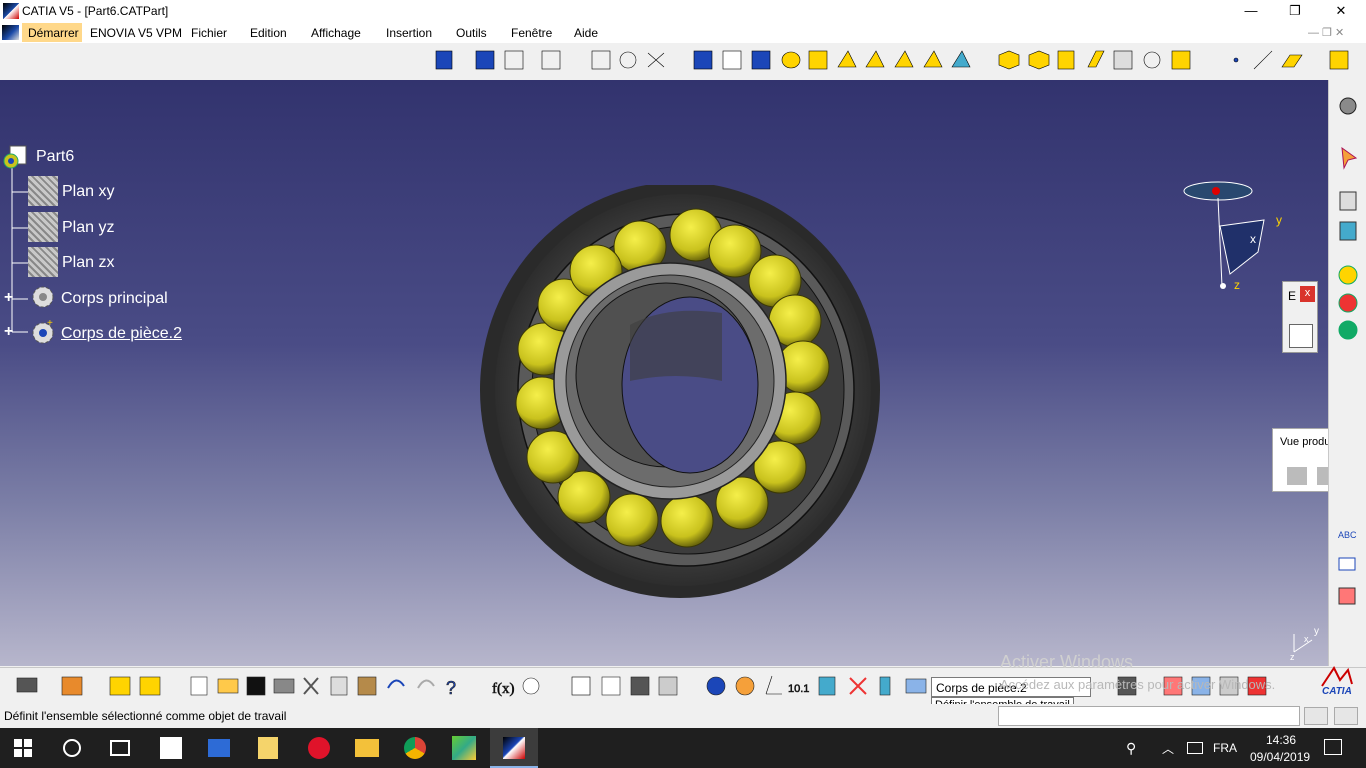 The height and width of the screenshot is (768, 1366). What do you see at coordinates (1251, 11) in the screenshot?
I see `minimize-button: —` at bounding box center [1251, 11].